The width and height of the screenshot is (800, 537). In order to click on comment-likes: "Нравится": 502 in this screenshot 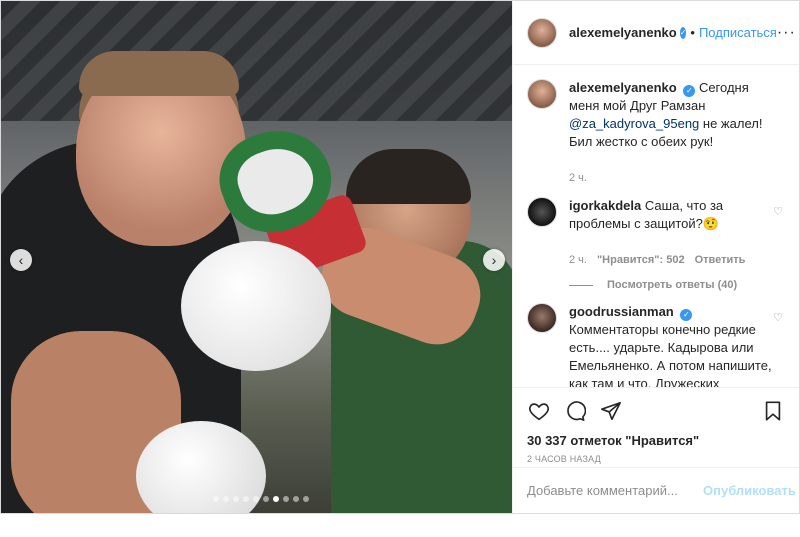, I will do `click(641, 260)`.